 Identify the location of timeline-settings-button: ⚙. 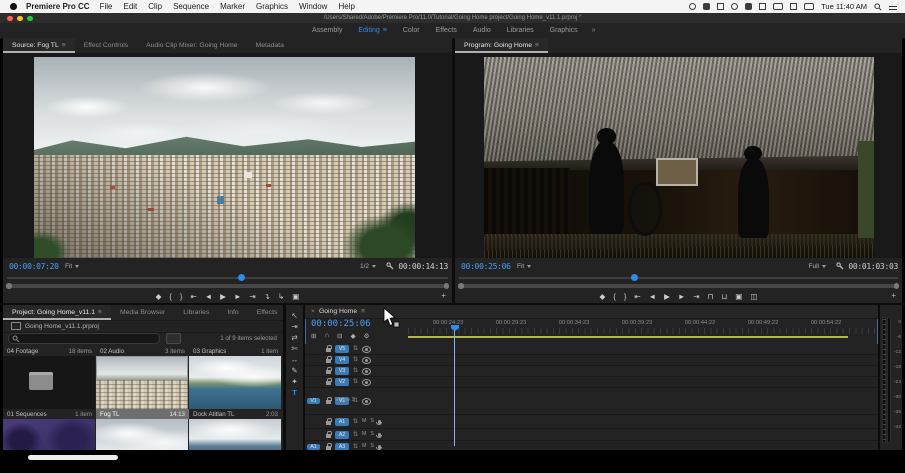
(367, 336).